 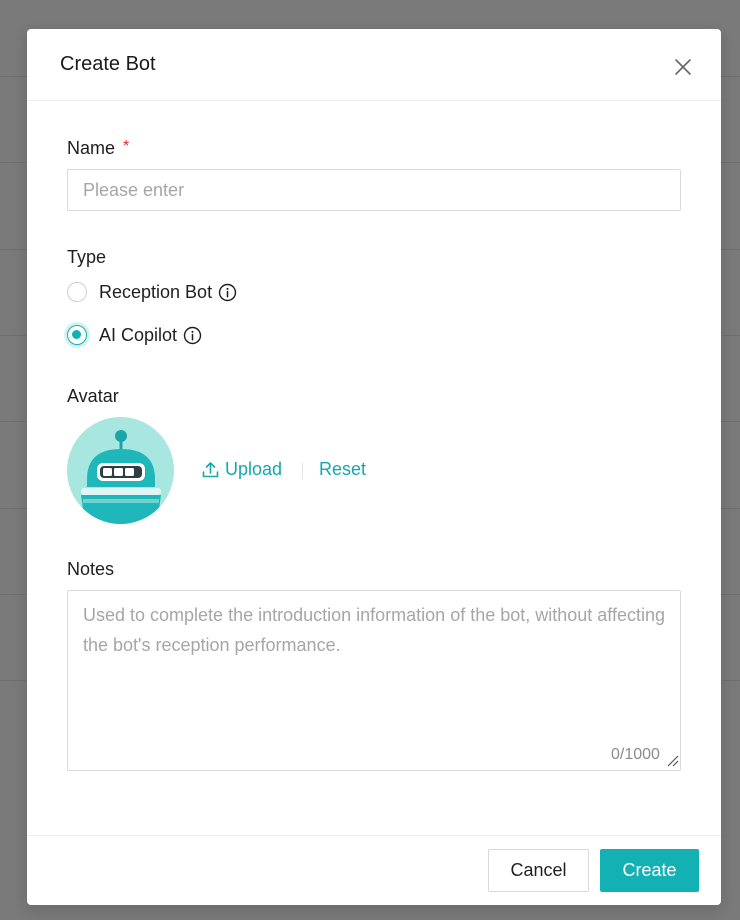 I want to click on reset-link: Reset, so click(x=342, y=469).